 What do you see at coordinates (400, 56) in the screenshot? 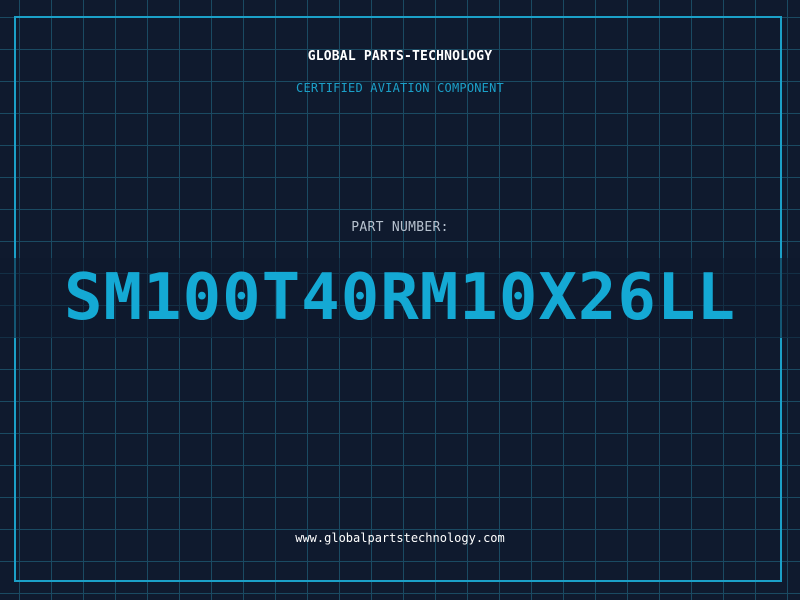
I see `company-name: GLOBAL PARTS-TECHNOLOGY` at bounding box center [400, 56].